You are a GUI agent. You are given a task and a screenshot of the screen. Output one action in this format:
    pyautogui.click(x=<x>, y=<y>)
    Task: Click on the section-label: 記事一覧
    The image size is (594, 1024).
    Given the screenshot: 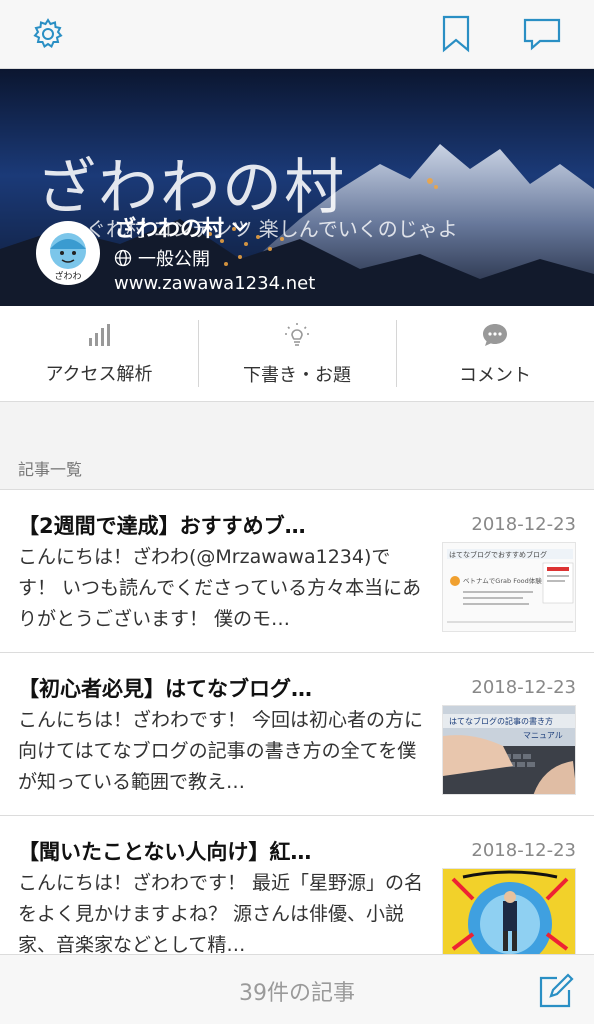 What is the action you would take?
    pyautogui.click(x=50, y=469)
    